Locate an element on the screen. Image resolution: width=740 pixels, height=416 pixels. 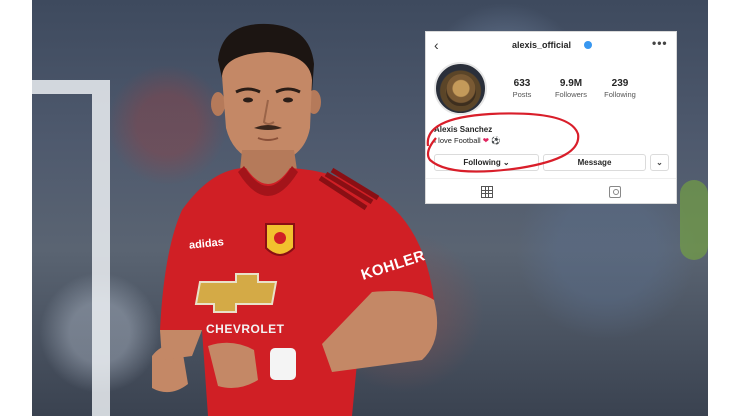
bio-text: I love Football is located at coordinates (457, 140).